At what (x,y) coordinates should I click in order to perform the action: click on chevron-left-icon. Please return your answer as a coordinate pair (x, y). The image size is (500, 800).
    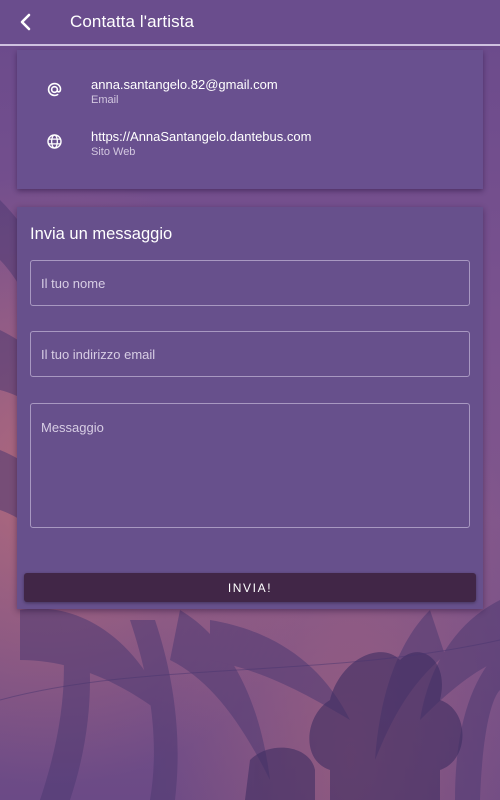
    Looking at the image, I should click on (25, 22).